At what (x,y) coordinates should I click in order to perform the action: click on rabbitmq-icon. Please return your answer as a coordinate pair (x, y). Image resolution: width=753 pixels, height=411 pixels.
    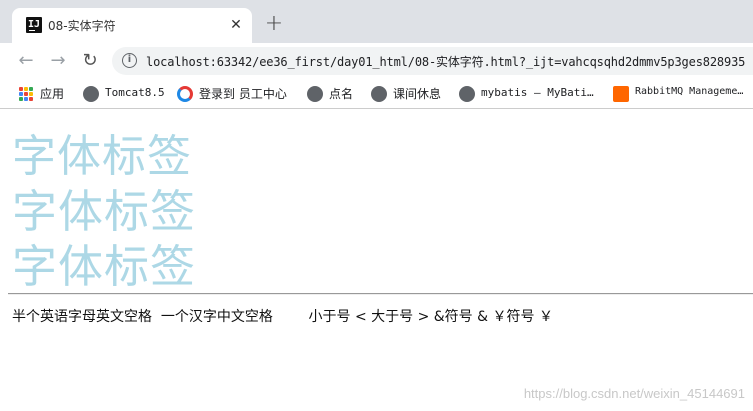
    Looking at the image, I should click on (621, 94).